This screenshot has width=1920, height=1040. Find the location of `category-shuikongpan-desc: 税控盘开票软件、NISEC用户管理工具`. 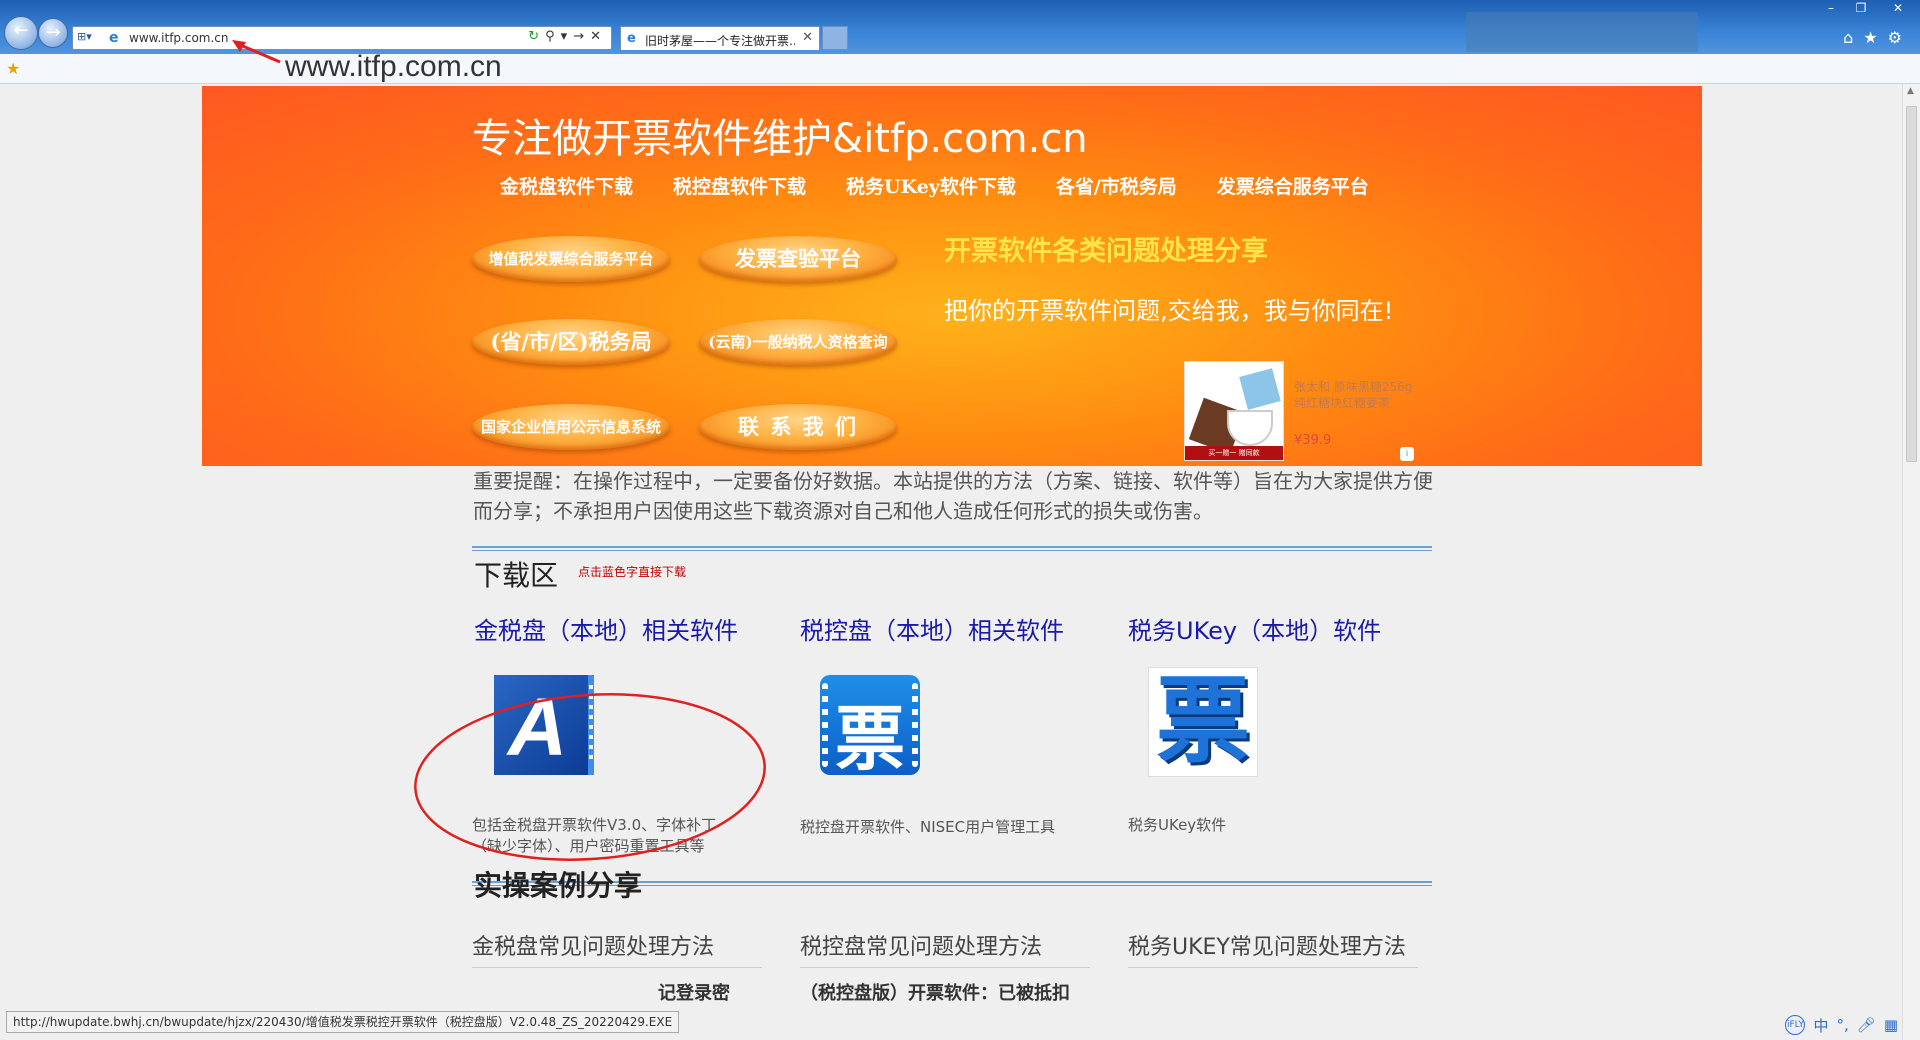

category-shuikongpan-desc: 税控盘开票软件、NISEC用户管理工具 is located at coordinates (928, 827).